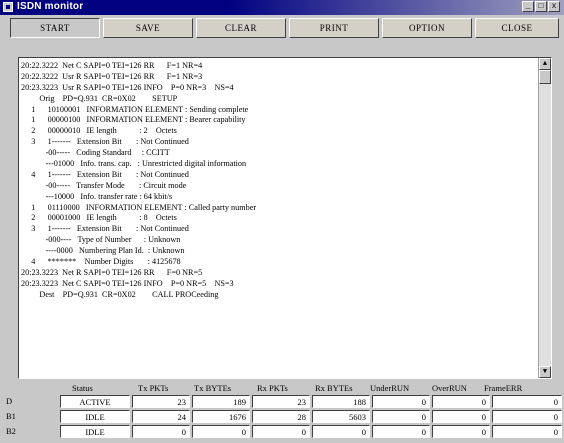 The image size is (564, 443). What do you see at coordinates (341, 416) in the screenshot?
I see `rx-bytes-b1: 5603` at bounding box center [341, 416].